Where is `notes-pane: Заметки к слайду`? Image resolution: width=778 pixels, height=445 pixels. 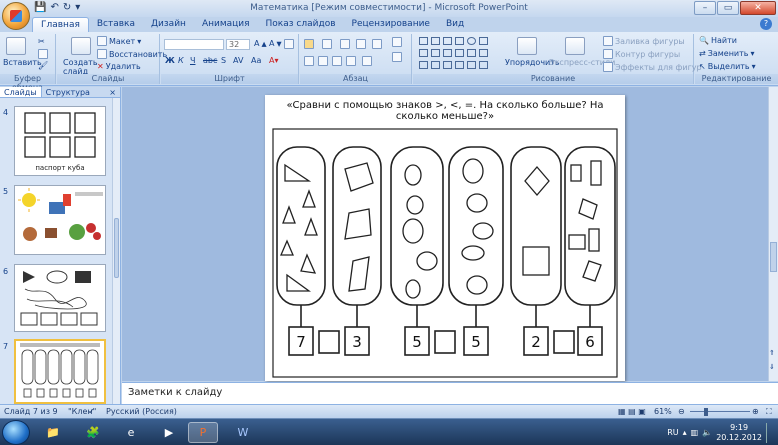
notes-pane: Заметки к слайду is located at coordinates (450, 393).